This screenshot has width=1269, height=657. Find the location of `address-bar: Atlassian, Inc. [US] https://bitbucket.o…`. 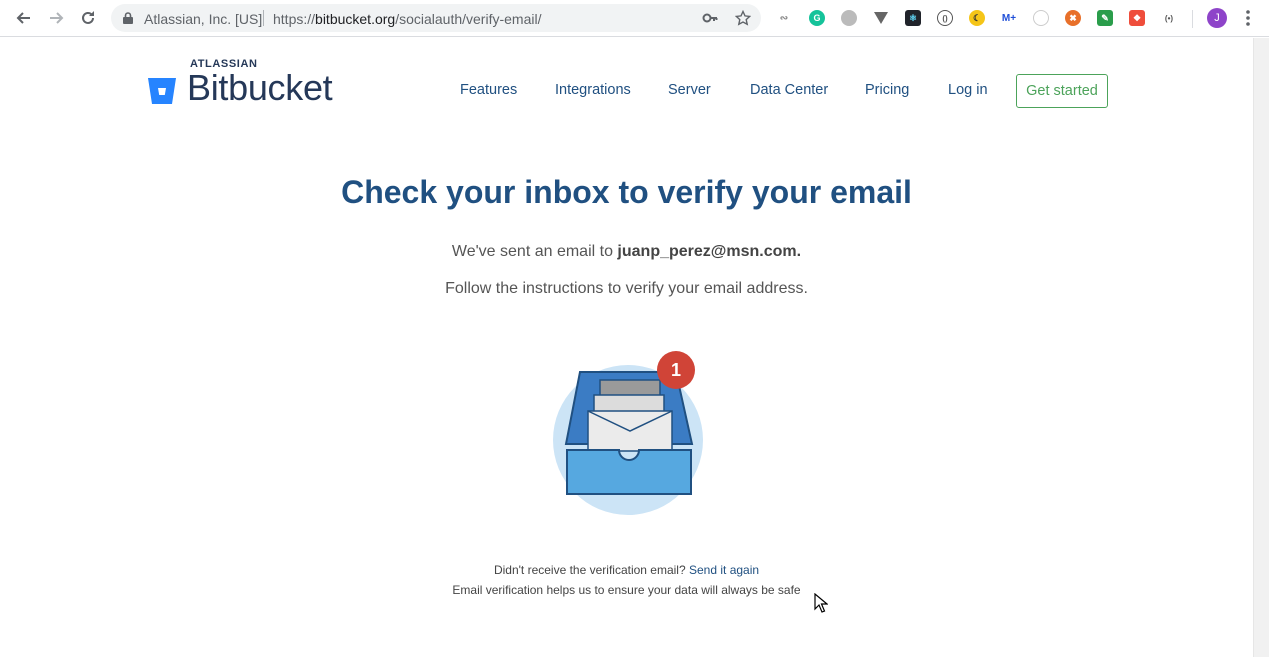

address-bar: Atlassian, Inc. [US] https://bitbucket.o… is located at coordinates (436, 18).